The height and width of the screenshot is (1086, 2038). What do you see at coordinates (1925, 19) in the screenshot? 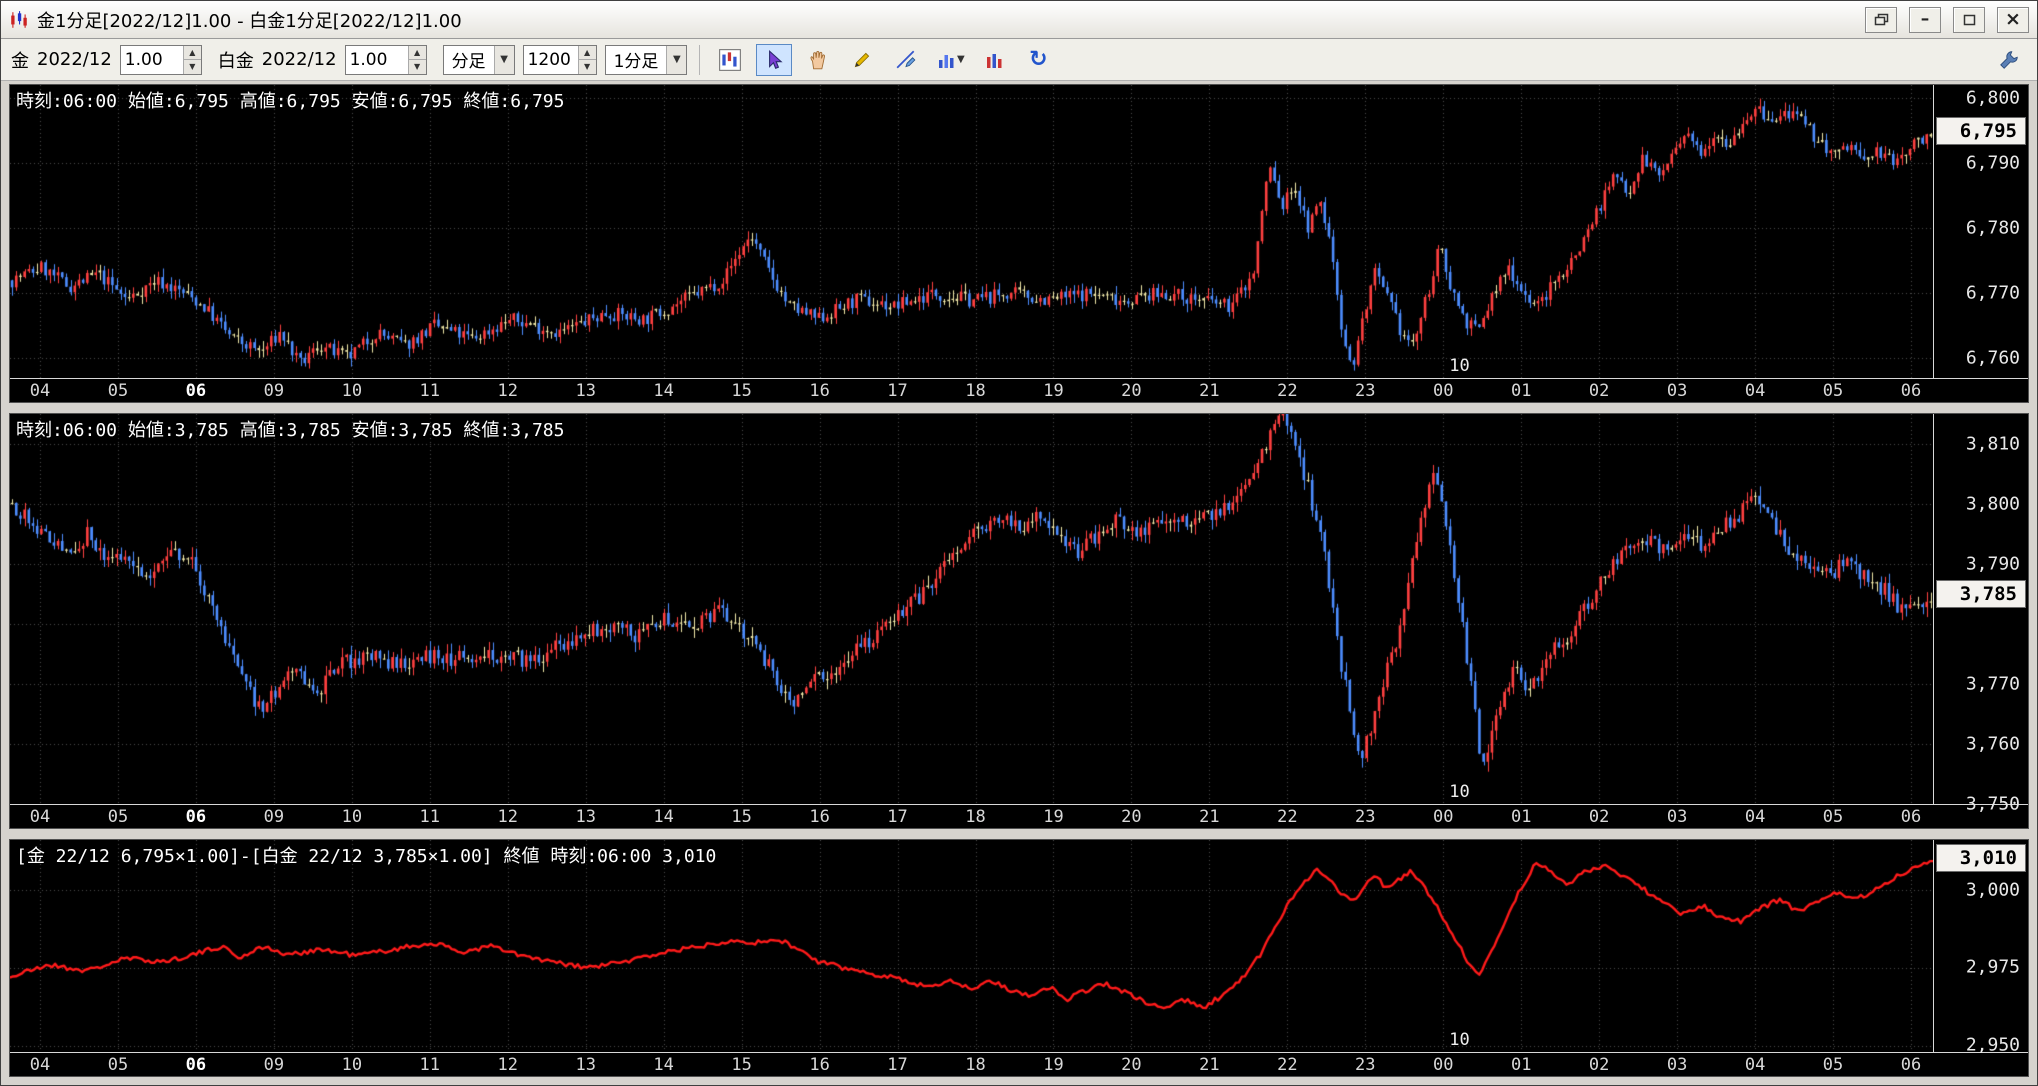
I see `minimize-button: –` at bounding box center [1925, 19].